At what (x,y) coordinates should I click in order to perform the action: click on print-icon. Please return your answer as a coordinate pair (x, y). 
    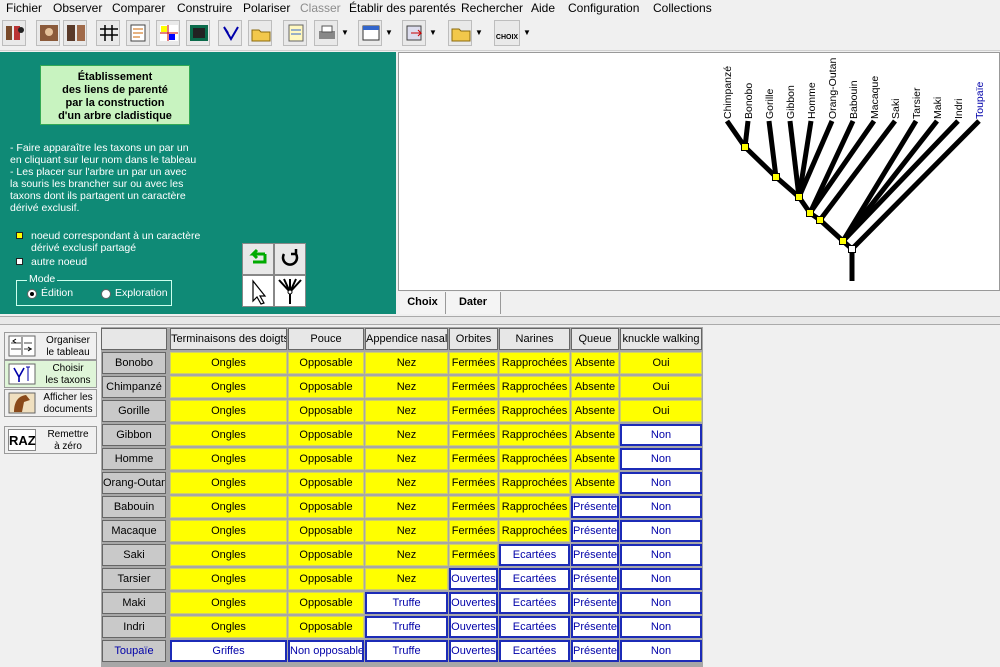
    Looking at the image, I should click on (326, 33).